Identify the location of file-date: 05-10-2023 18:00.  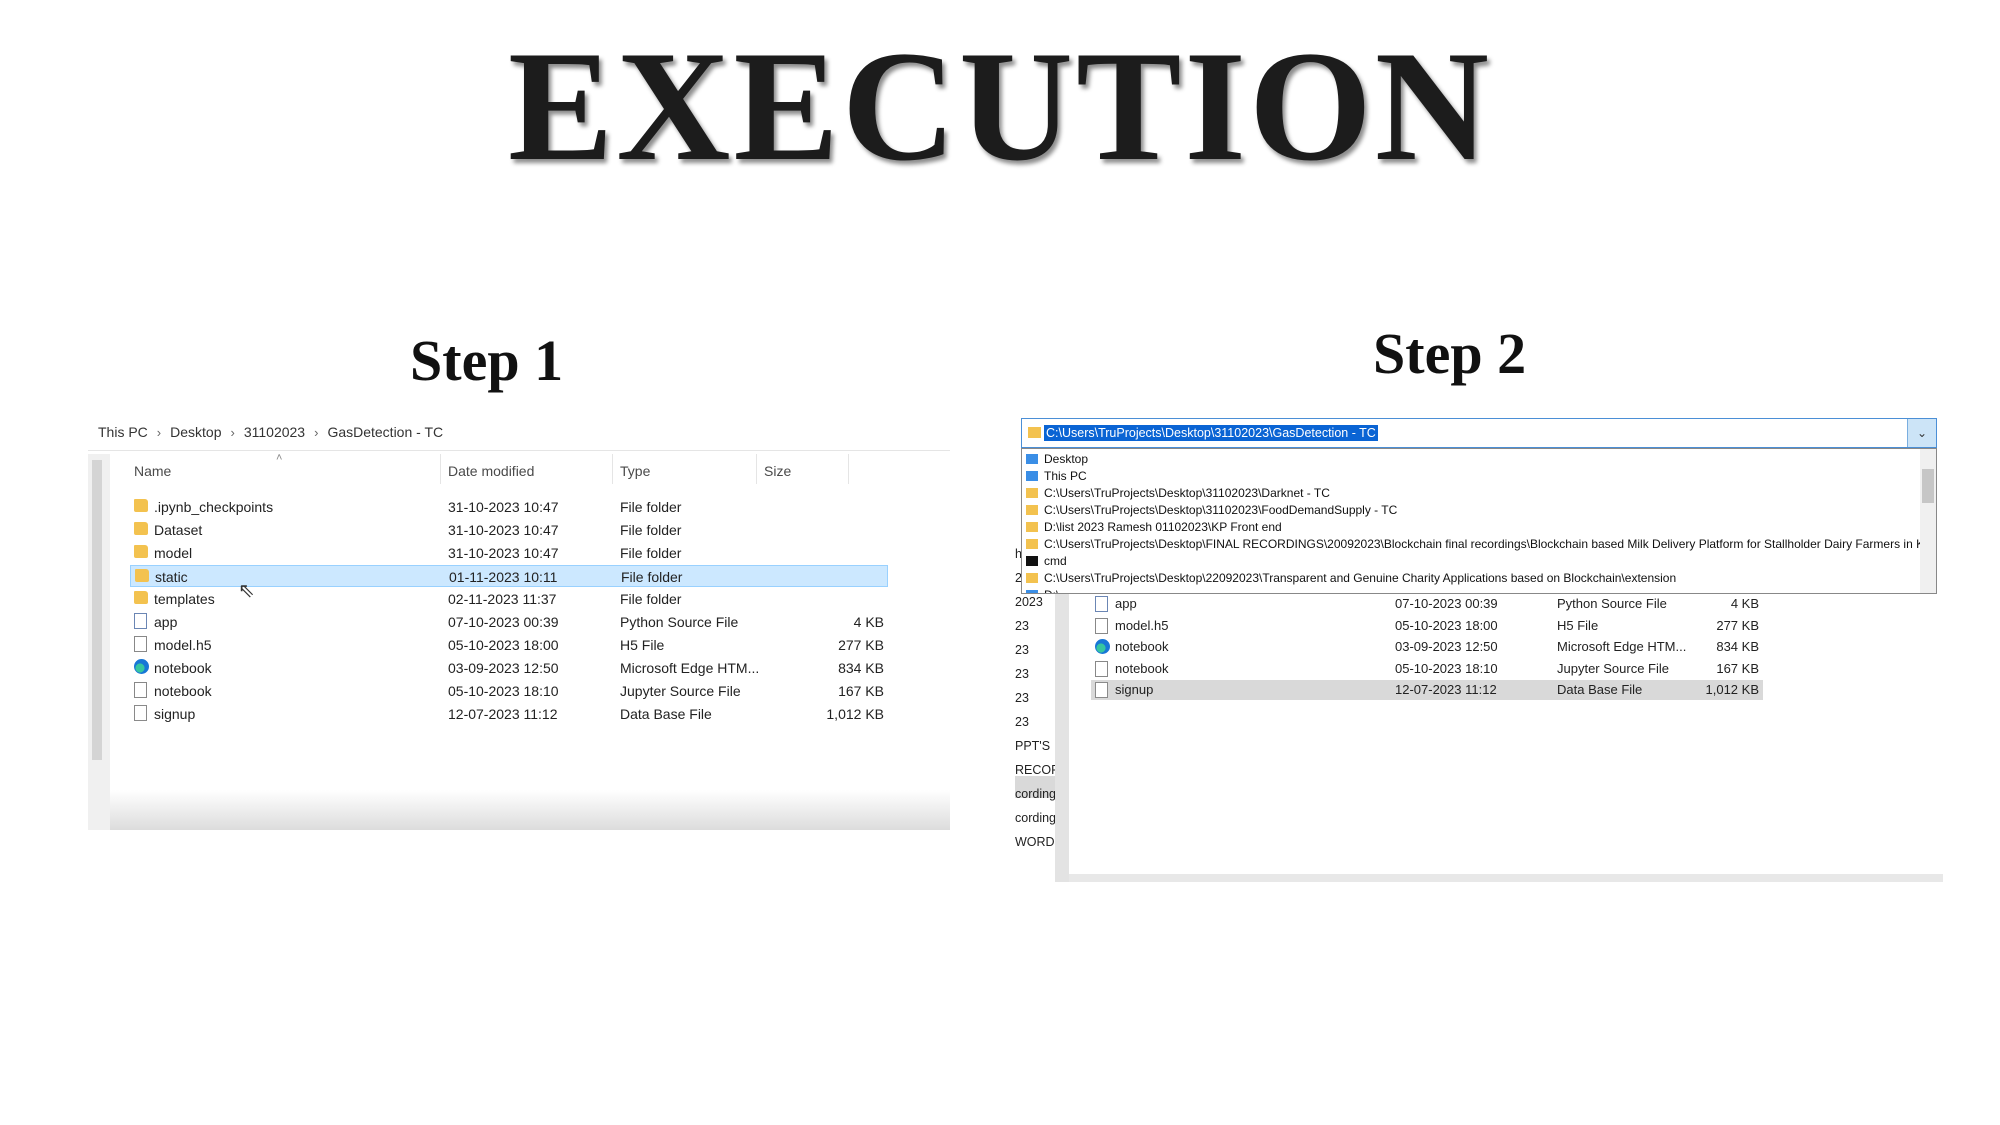
(1446, 625).